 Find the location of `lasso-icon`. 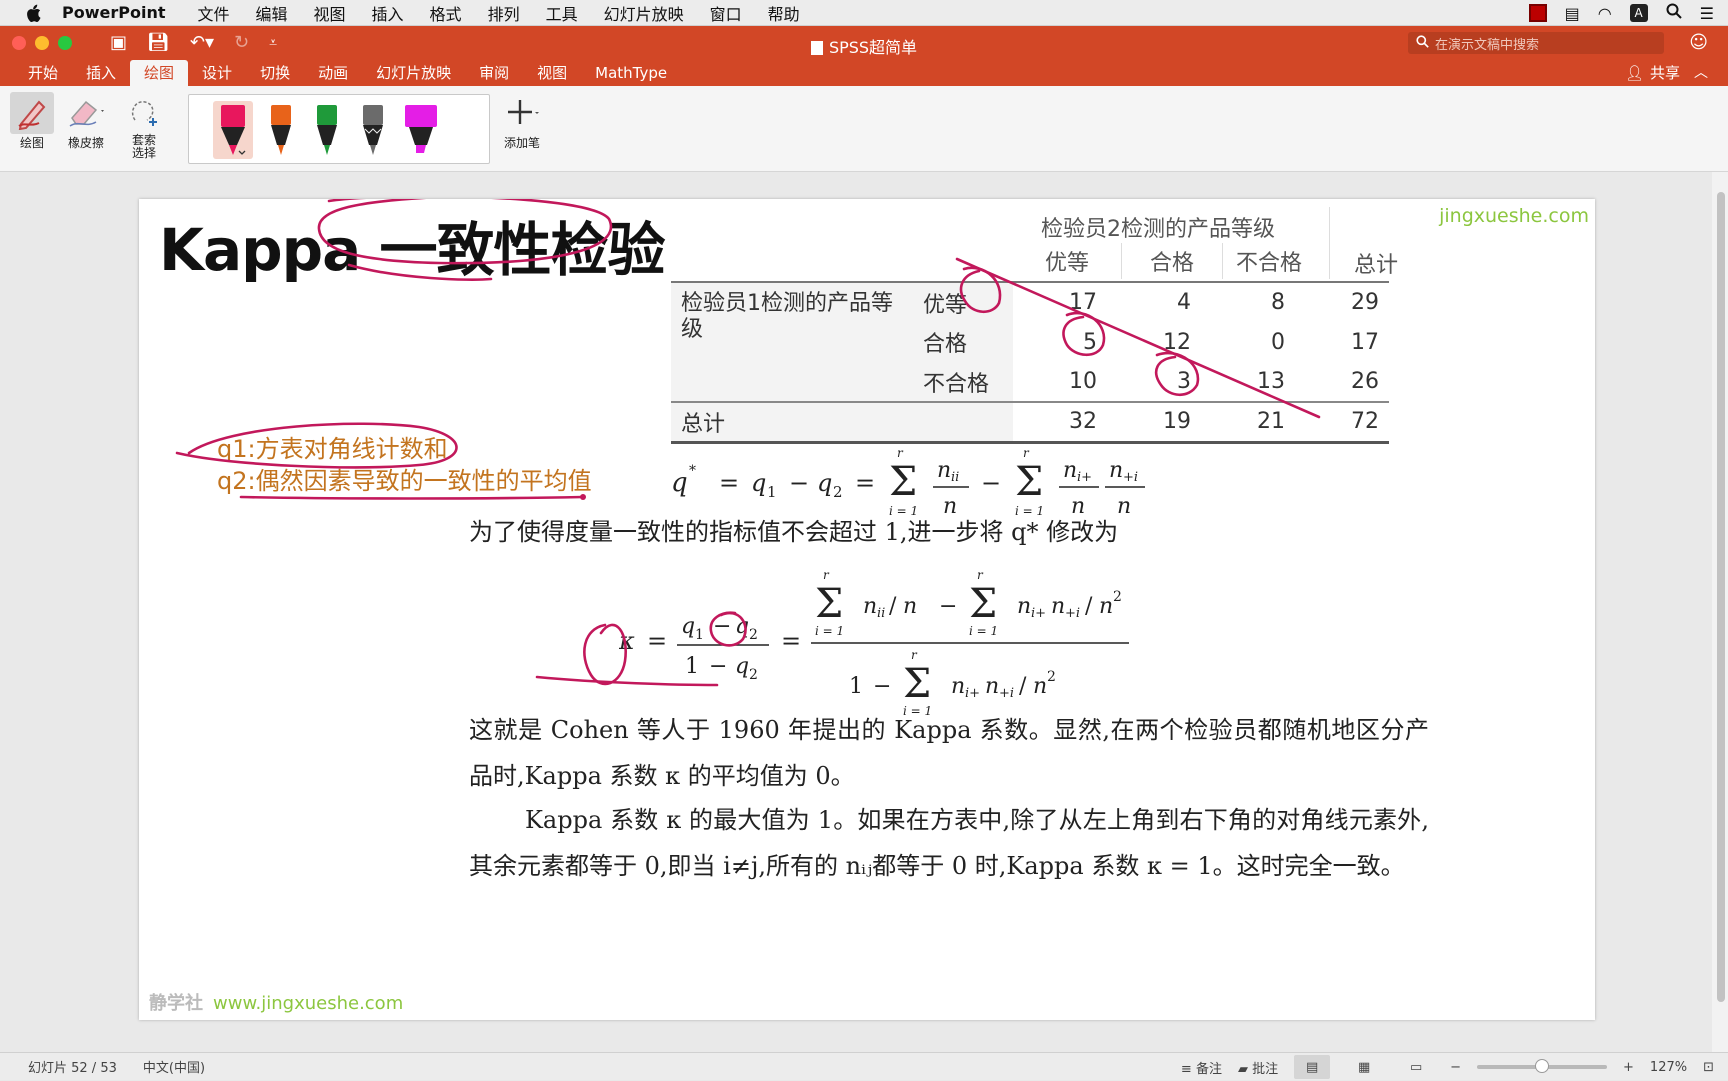

lasso-icon is located at coordinates (144, 113).